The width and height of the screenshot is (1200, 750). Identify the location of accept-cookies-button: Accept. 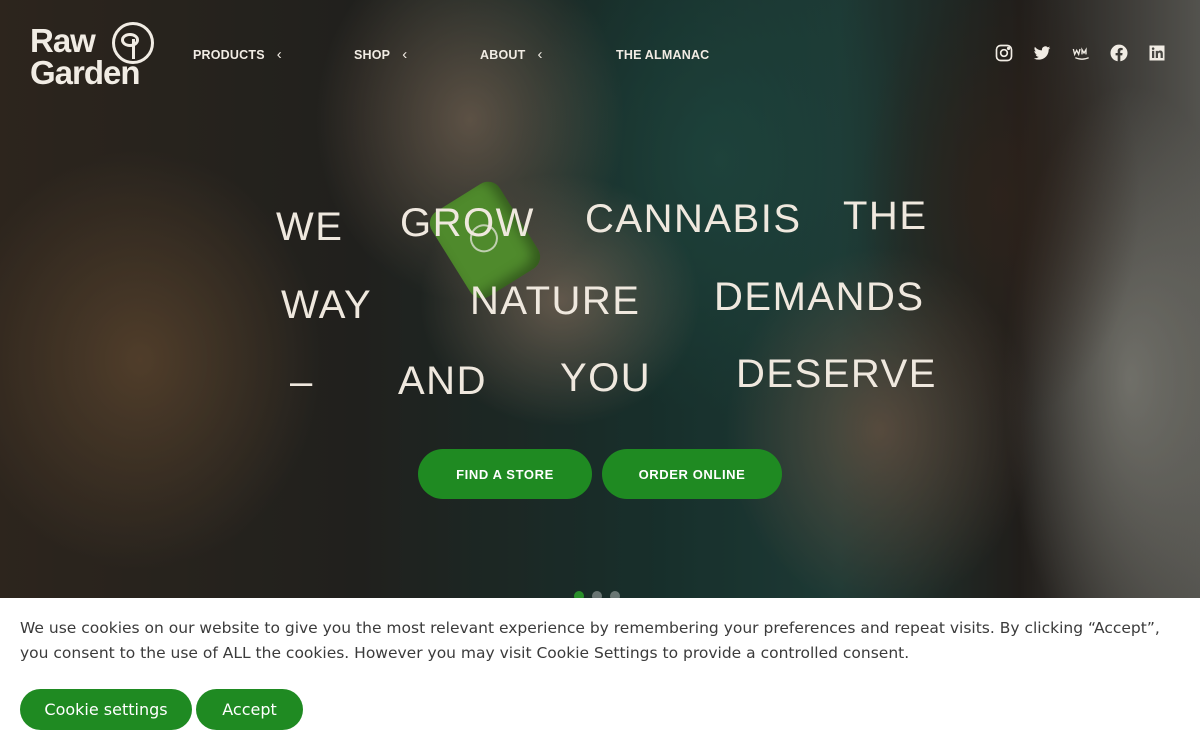
(249, 709).